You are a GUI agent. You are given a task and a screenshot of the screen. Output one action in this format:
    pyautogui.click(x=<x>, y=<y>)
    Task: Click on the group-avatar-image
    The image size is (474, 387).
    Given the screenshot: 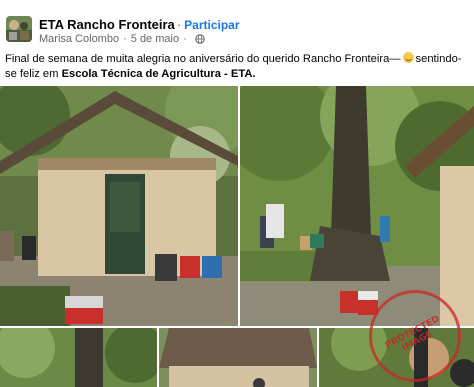 What is the action you would take?
    pyautogui.click(x=19, y=29)
    